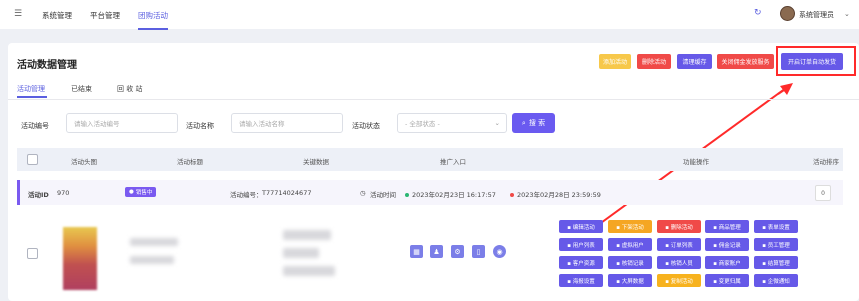  Describe the element at coordinates (141, 192) in the screenshot. I see `status-badge: ● 销售中` at that location.